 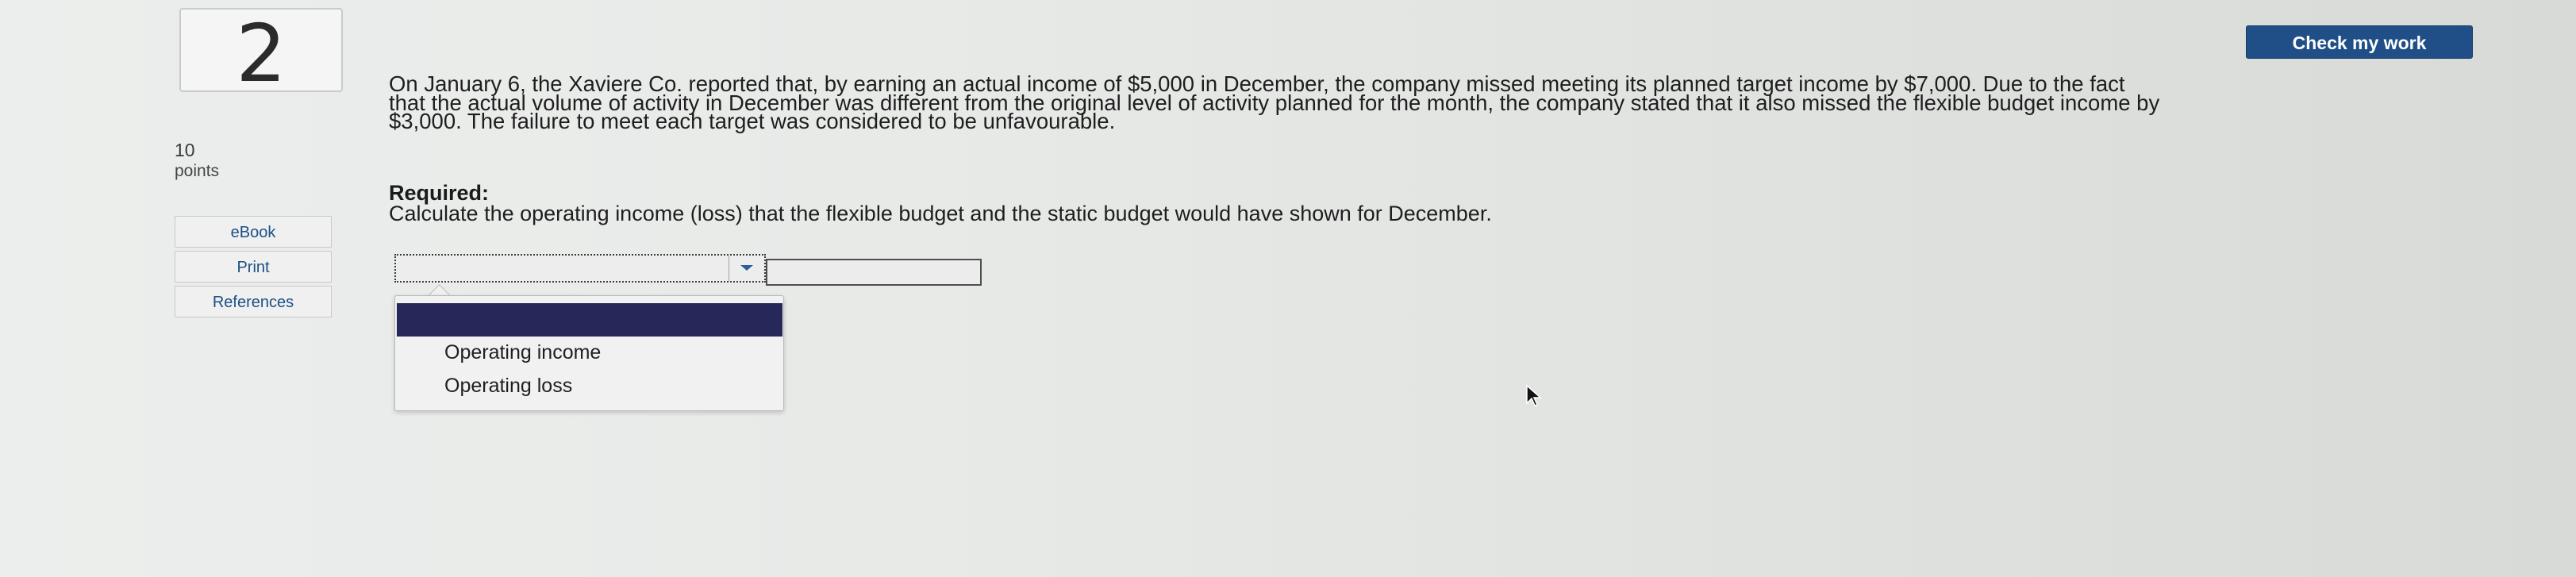 I want to click on question-number: 2, so click(x=261, y=54).